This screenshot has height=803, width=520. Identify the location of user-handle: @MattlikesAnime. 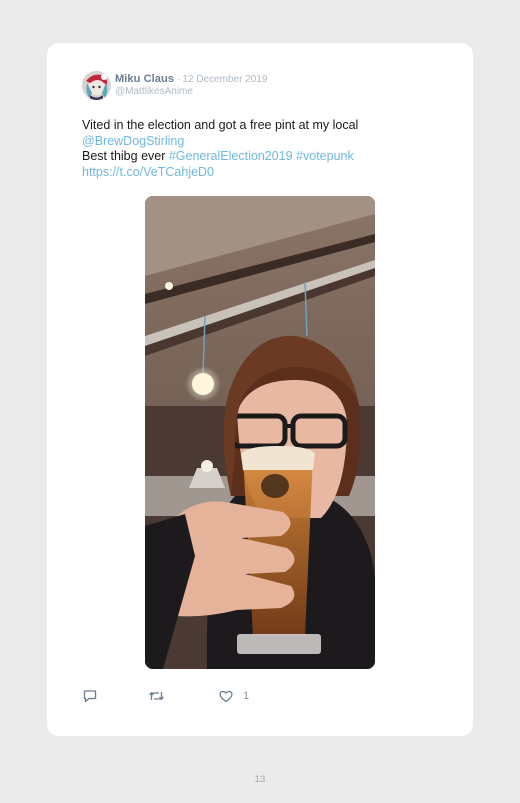
(285, 91).